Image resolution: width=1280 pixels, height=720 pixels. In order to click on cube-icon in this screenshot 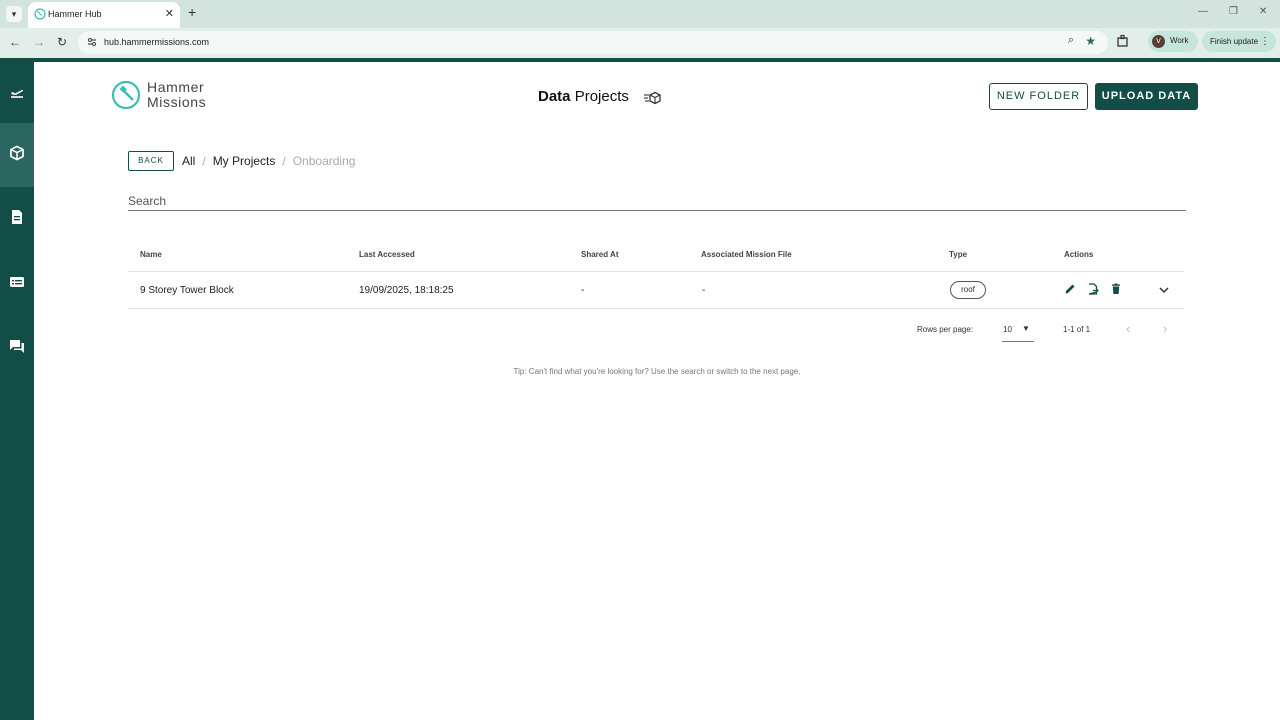, I will do `click(17, 153)`.